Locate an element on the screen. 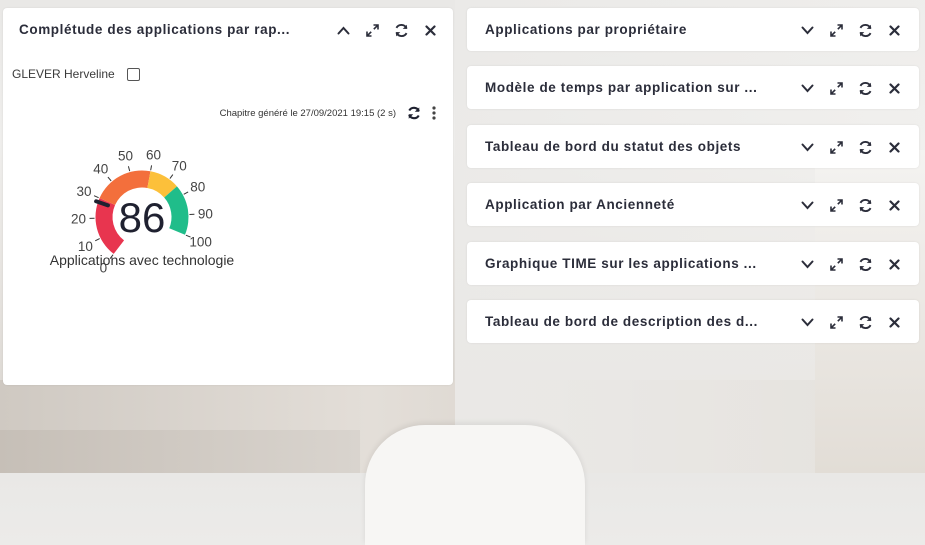 The height and width of the screenshot is (545, 925). gauge-tick-label: 70 is located at coordinates (179, 166).